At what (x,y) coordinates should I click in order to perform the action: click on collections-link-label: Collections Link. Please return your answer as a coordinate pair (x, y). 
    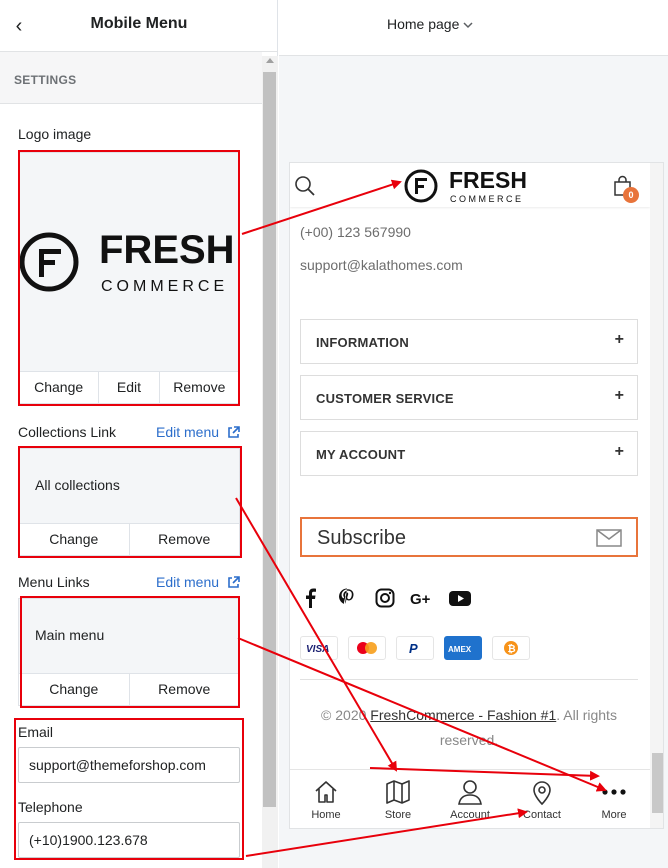
    Looking at the image, I should click on (67, 432).